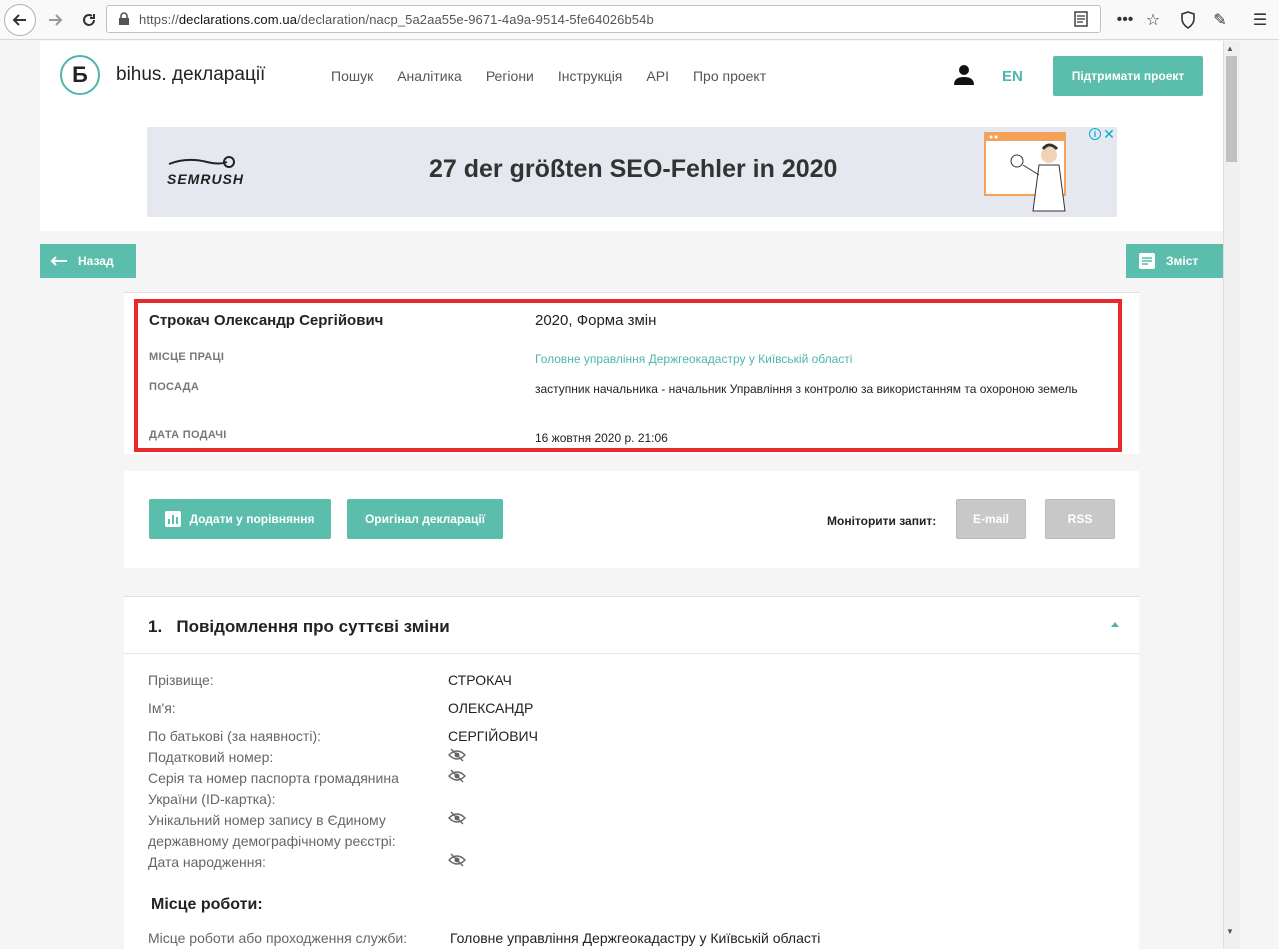 The image size is (1279, 949). What do you see at coordinates (991, 519) in the screenshot?
I see `email-button: E-mail` at bounding box center [991, 519].